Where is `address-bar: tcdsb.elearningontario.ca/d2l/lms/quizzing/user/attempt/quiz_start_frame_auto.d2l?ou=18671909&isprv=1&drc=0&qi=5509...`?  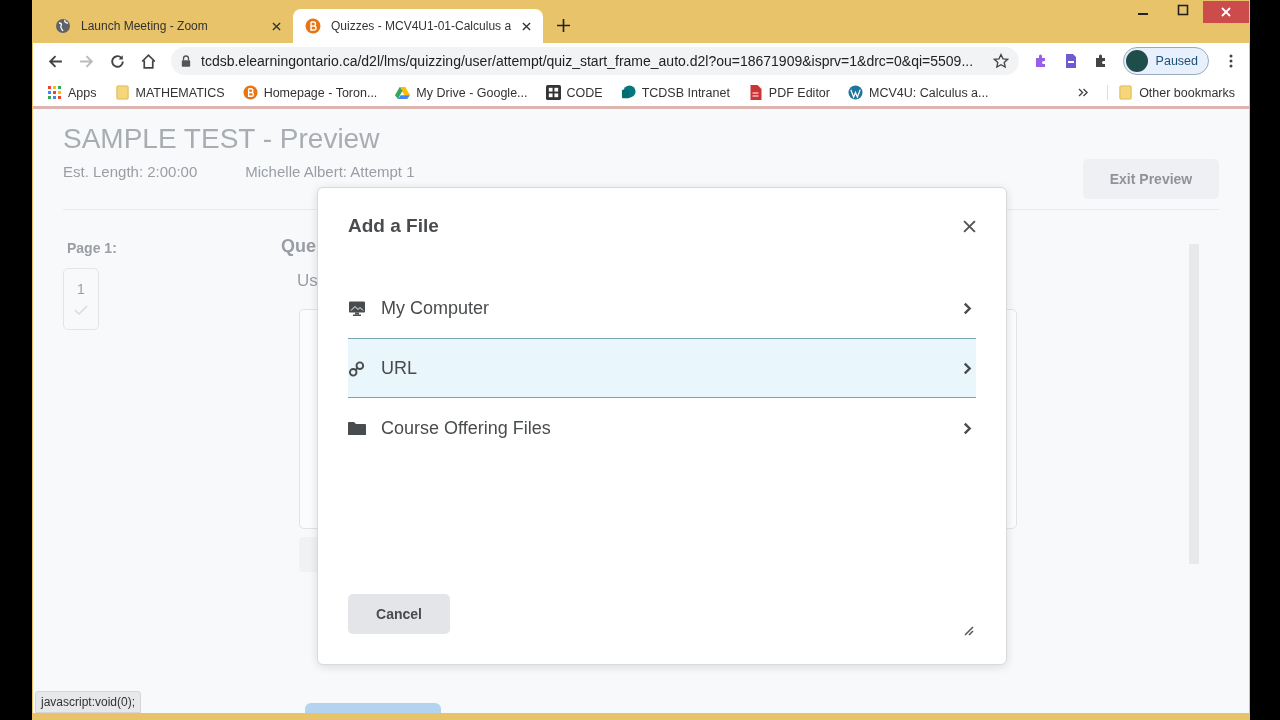
address-bar: tcdsb.elearningontario.ca/d2l/lms/quizzing/user/attempt/quiz_start_frame_auto.d2l?ou=18671909&isprv=1&drc=0&qi=5509... is located at coordinates (595, 61).